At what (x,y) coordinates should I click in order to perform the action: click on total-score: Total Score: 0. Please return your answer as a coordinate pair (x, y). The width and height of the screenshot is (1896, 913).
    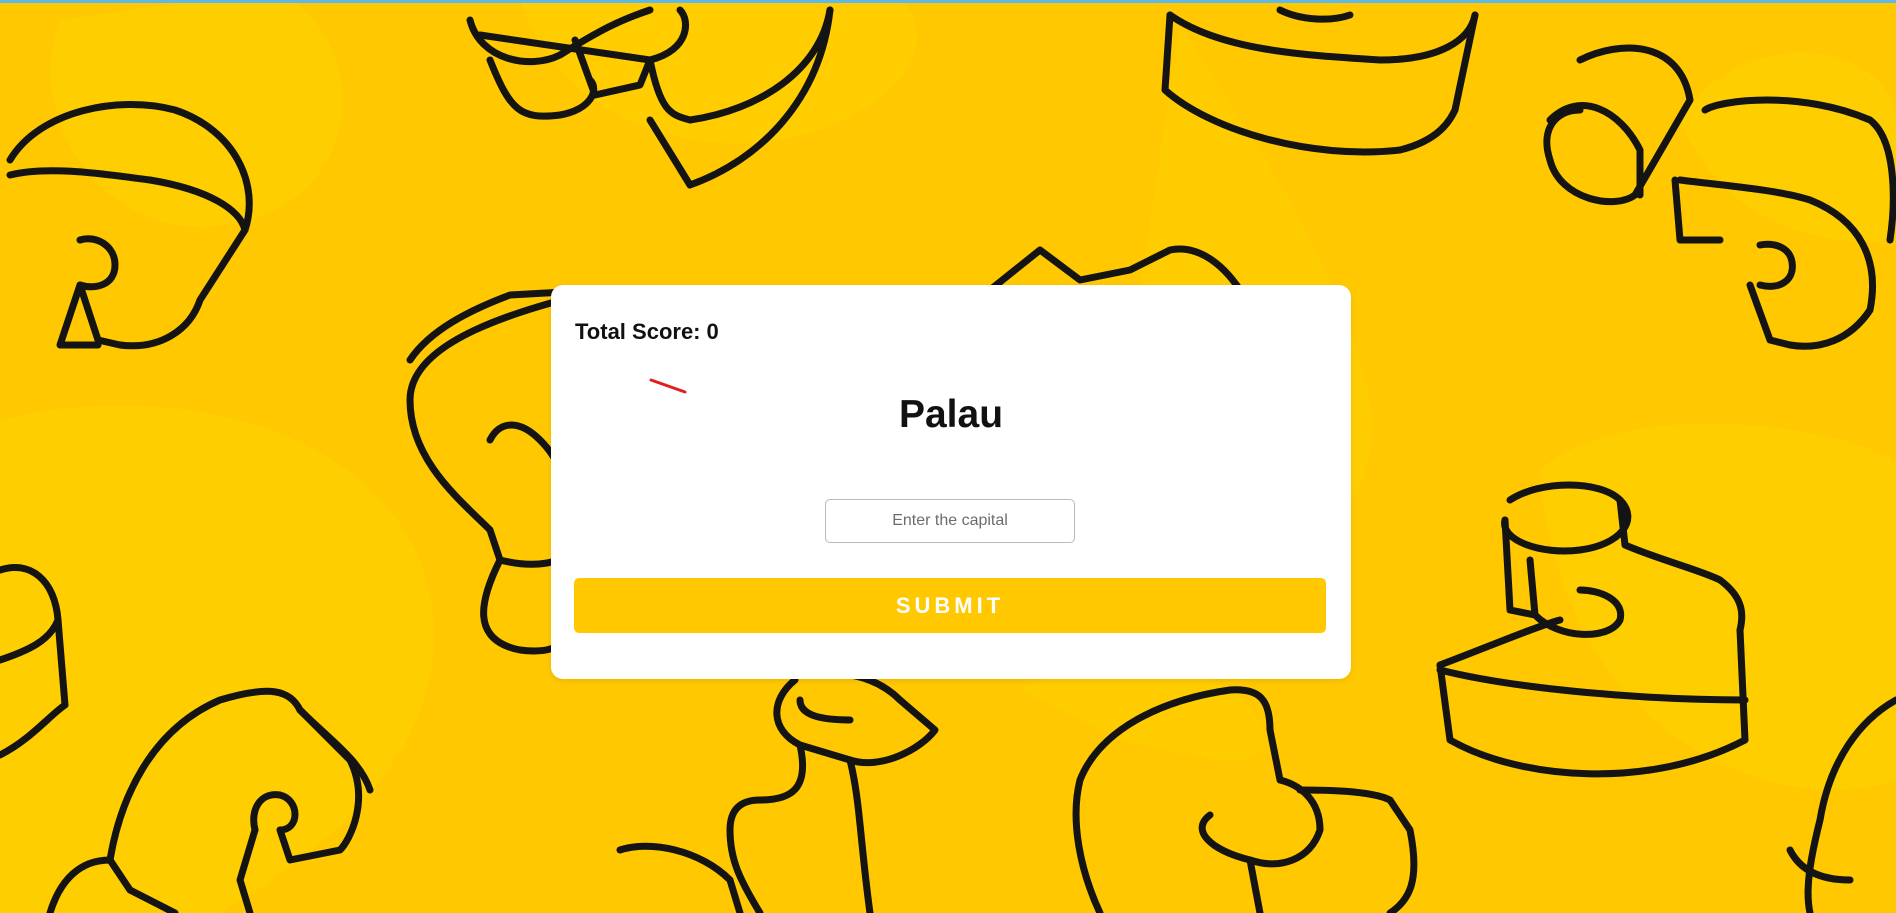
    Looking at the image, I should click on (647, 332).